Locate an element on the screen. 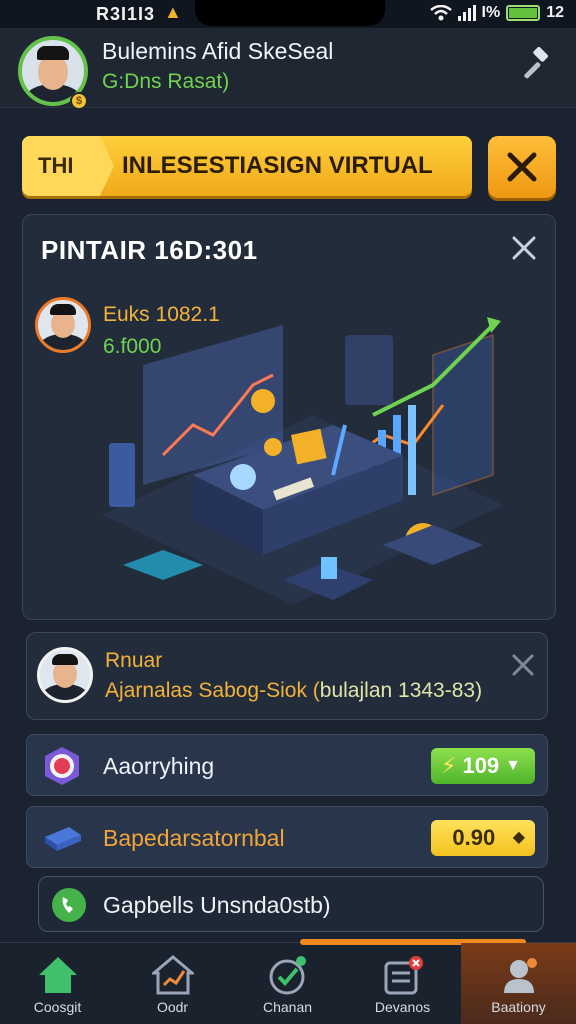 The image size is (576, 1024). list-item-label: Gapbells Unsnda0stb) is located at coordinates (217, 905).